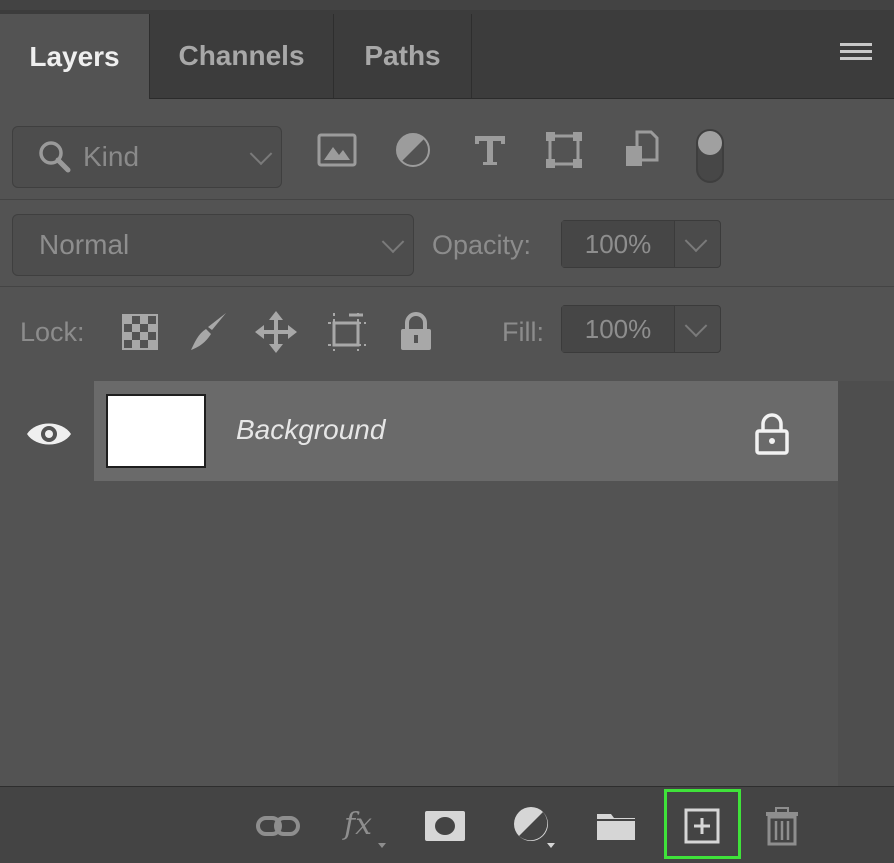 The image size is (894, 863). I want to click on search-icon, so click(55, 157).